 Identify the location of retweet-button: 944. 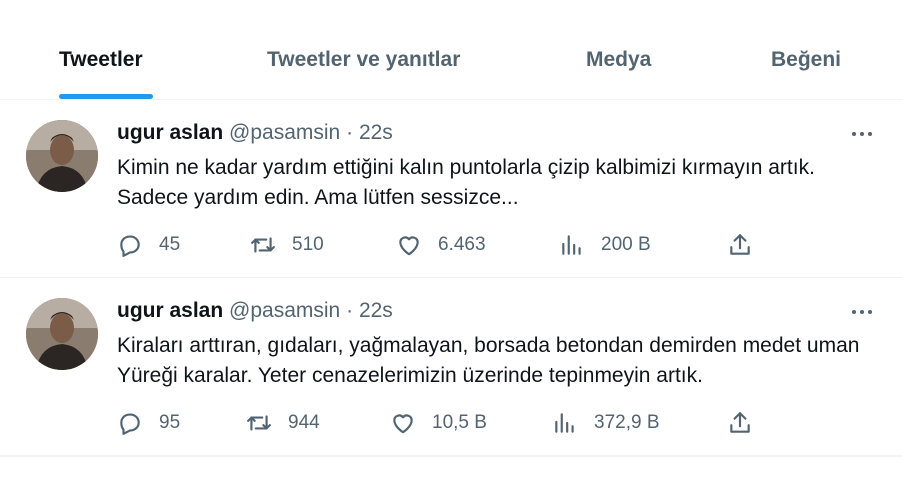
(283, 423).